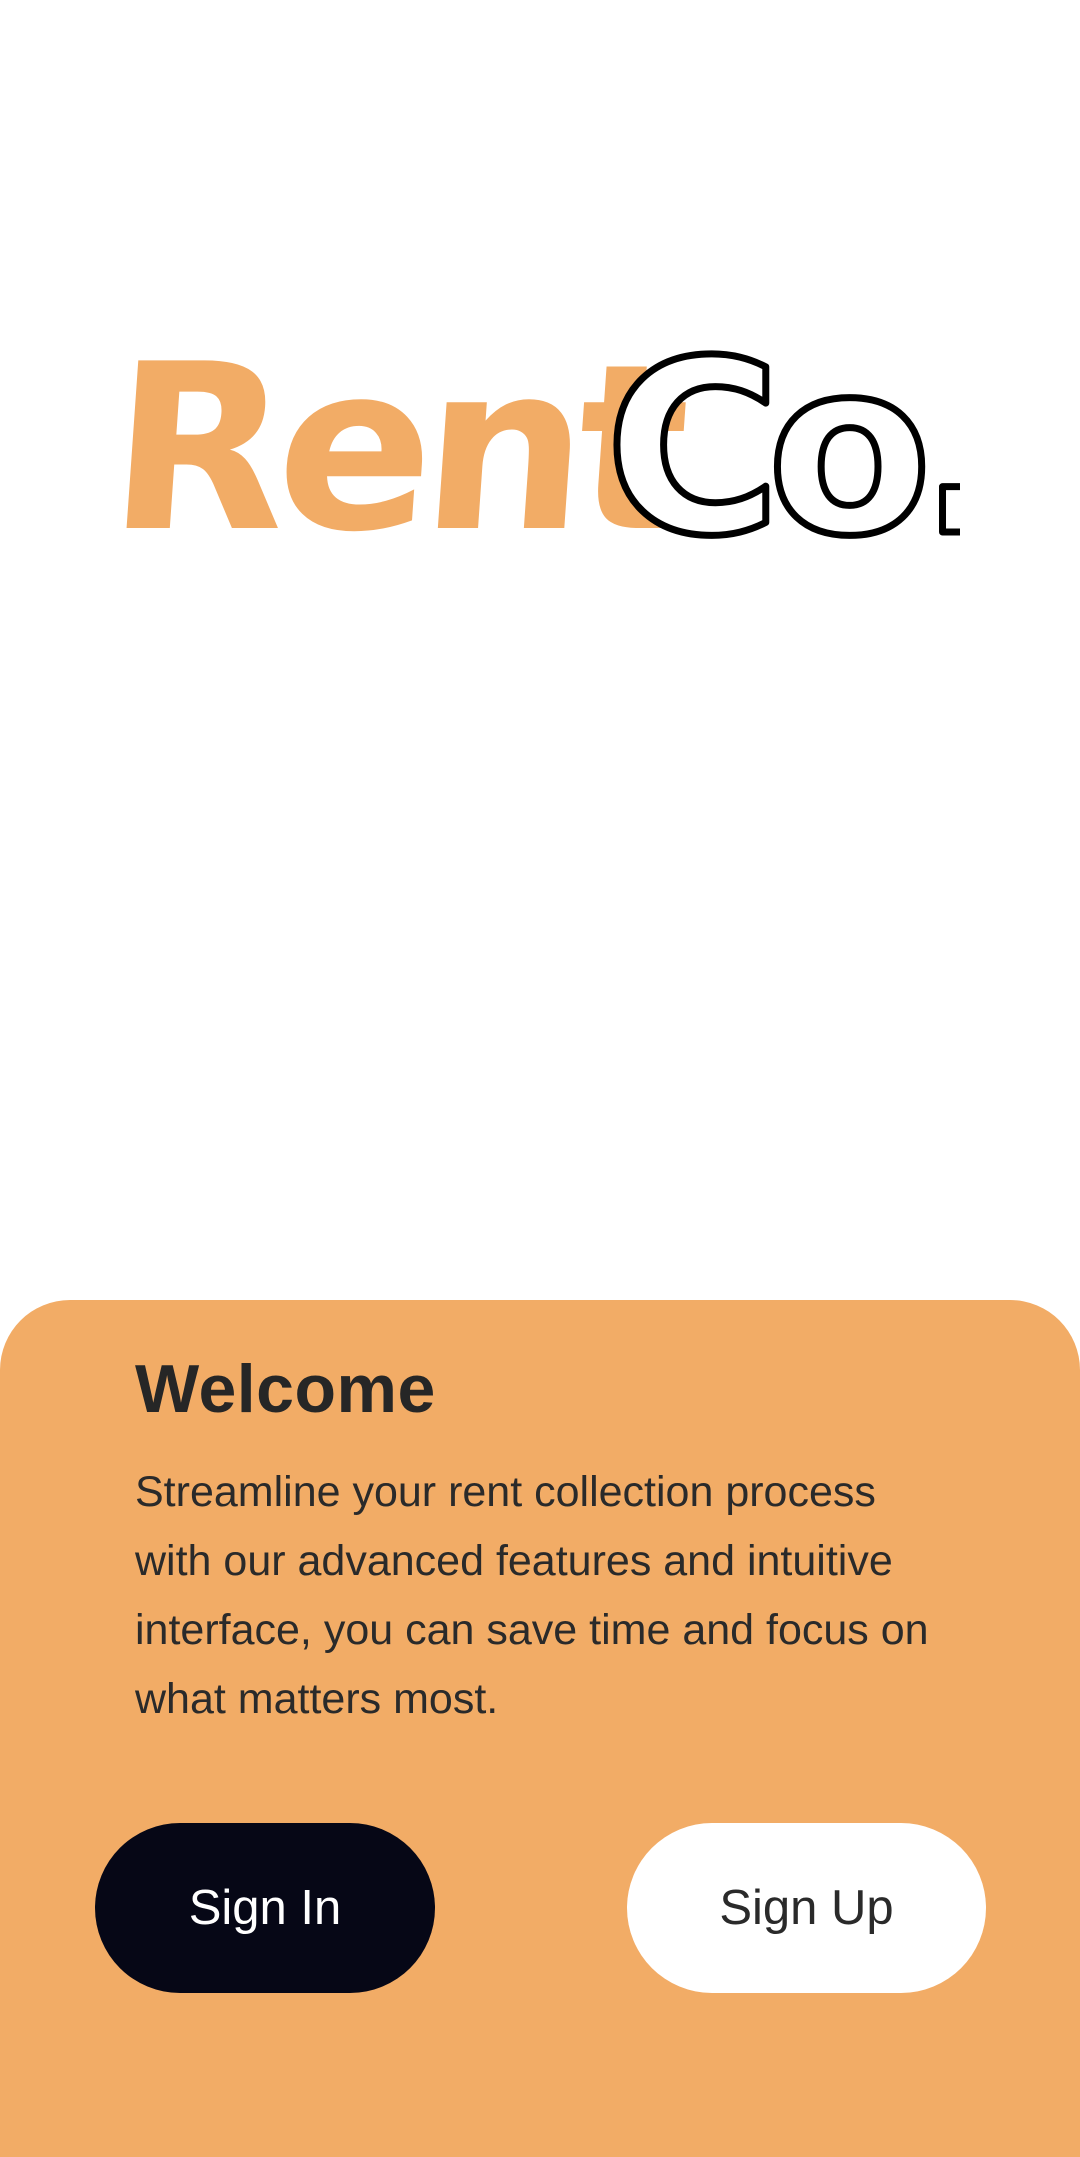  I want to click on logo-graphic: Rent Co., so click(540, 440).